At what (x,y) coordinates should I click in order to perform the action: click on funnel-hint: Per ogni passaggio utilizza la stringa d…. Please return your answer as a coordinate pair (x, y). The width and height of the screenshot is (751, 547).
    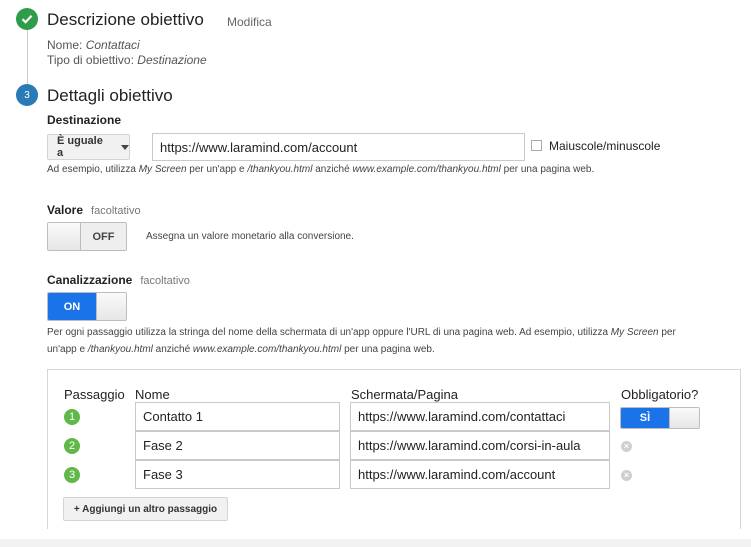
    Looking at the image, I should click on (372, 341).